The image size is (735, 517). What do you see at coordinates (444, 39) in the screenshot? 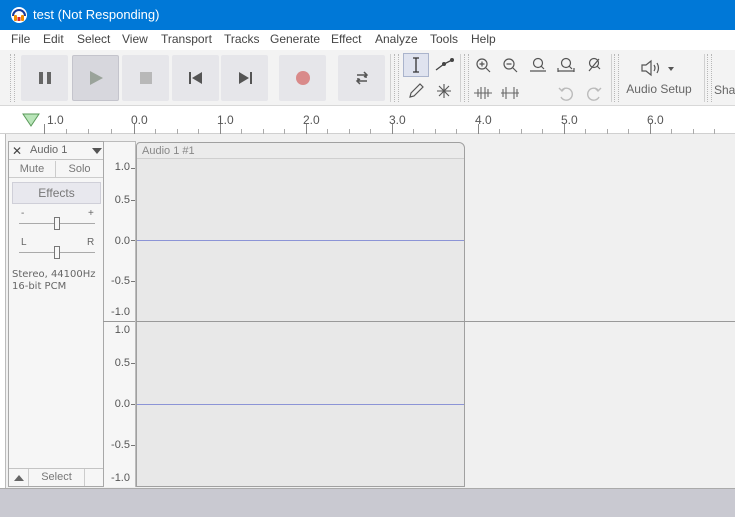
I see `menu-tools: Tools` at bounding box center [444, 39].